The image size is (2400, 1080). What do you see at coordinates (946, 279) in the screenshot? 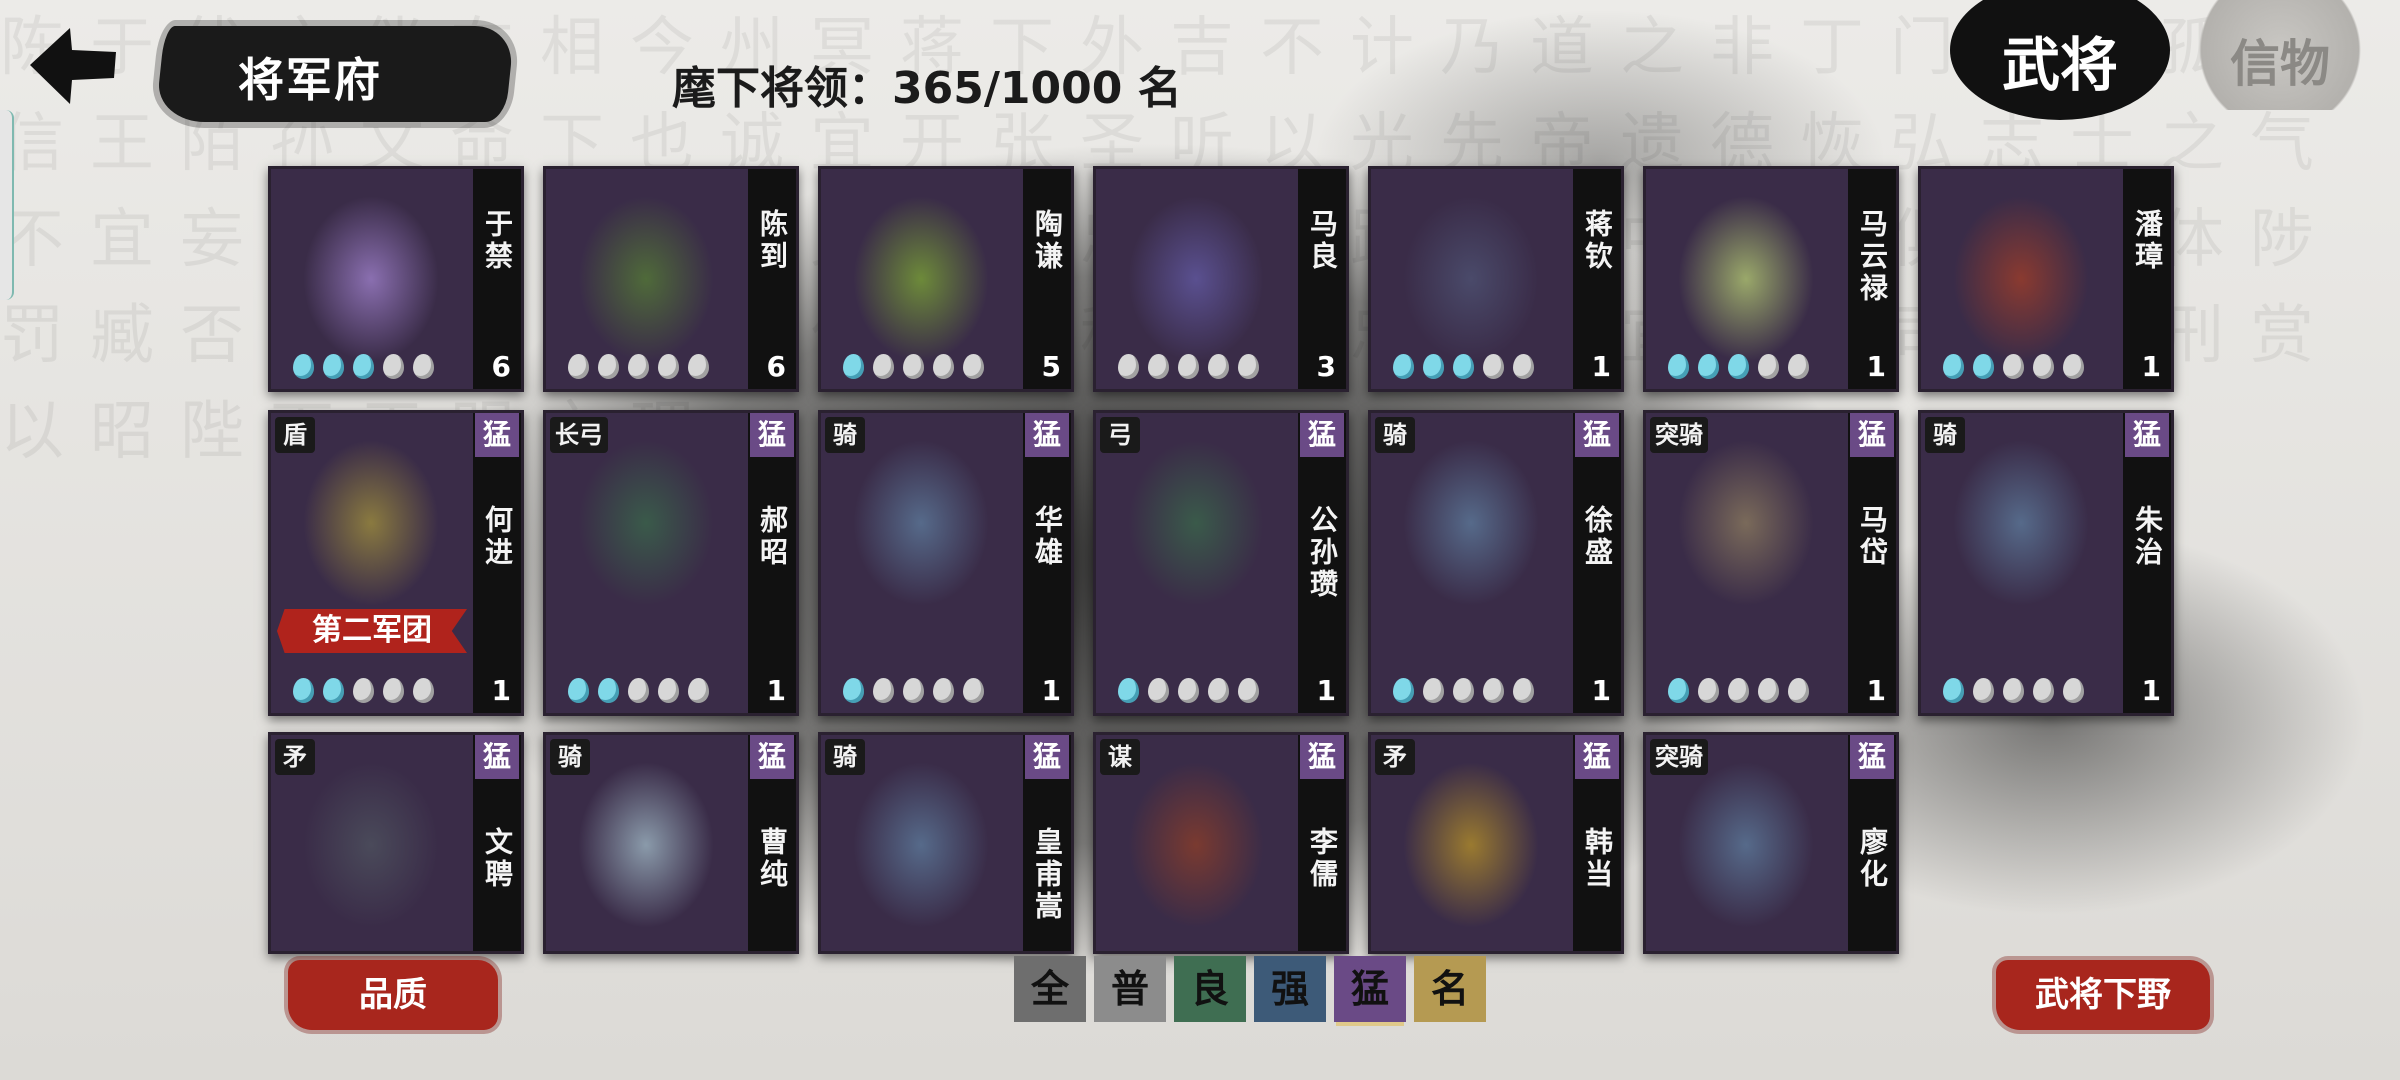
I see `general-card: 陶谦 5` at bounding box center [946, 279].